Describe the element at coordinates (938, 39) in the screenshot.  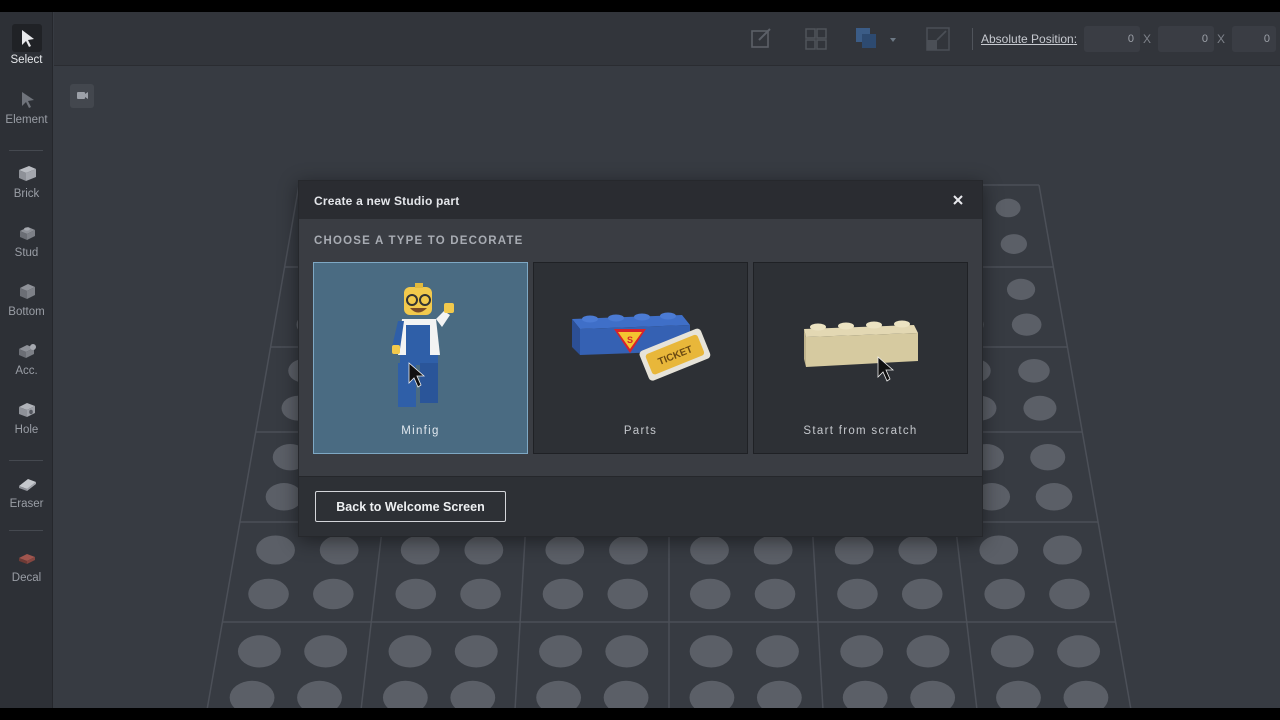
I see `resize-button` at that location.